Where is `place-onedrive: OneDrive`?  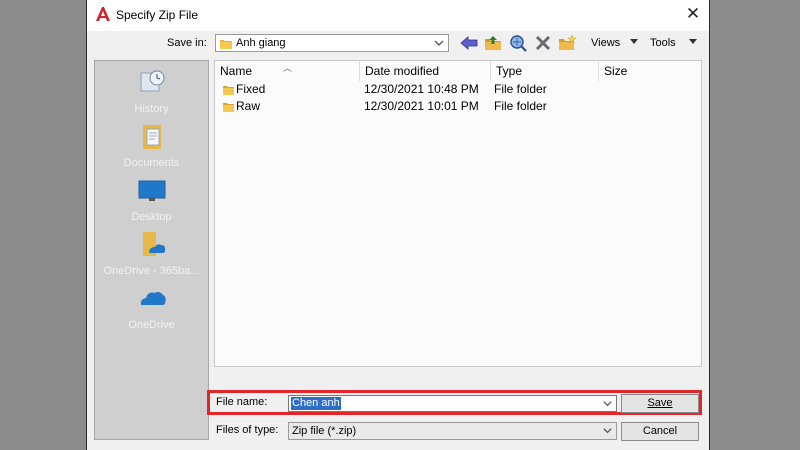 place-onedrive: OneDrive is located at coordinates (151, 307).